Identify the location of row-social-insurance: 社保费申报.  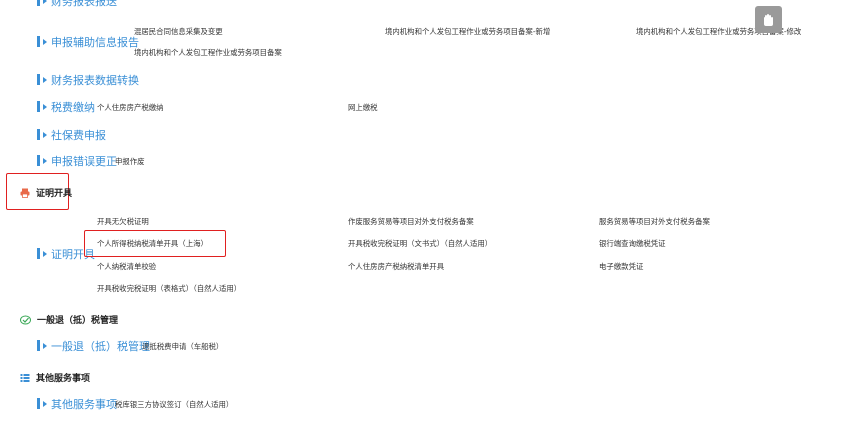
(71, 135).